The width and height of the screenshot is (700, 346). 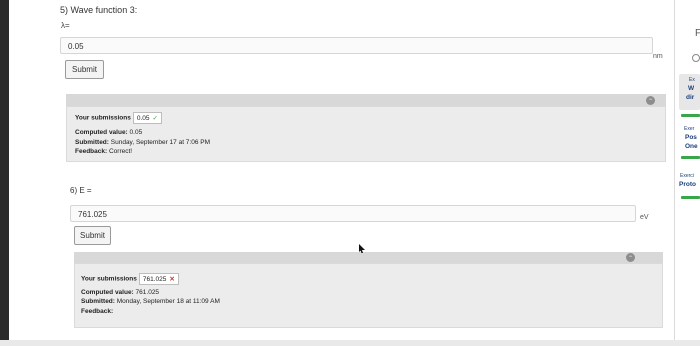 What do you see at coordinates (690, 97) in the screenshot?
I see `sidebar-card-1-line3: dir` at bounding box center [690, 97].